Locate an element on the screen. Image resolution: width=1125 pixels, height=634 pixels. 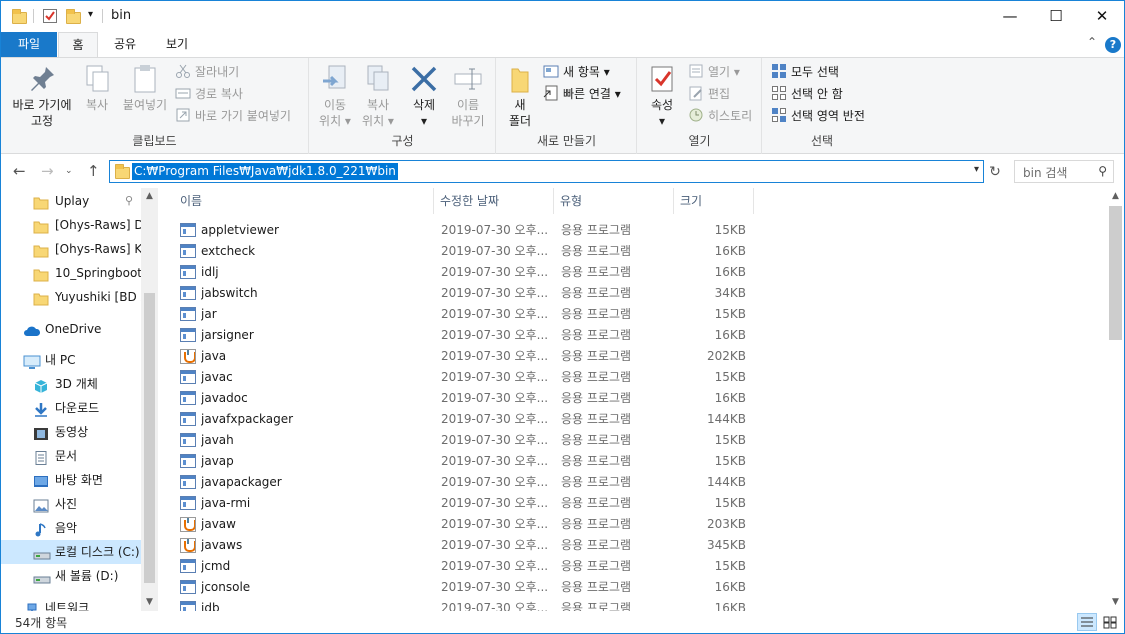
copy-path-button: 경로 복사 is located at coordinates (209, 94).